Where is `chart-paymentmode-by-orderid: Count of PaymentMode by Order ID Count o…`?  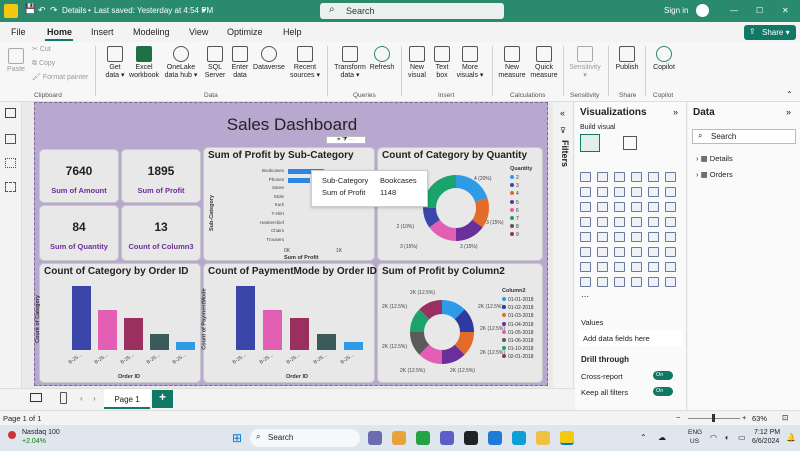
chart-paymentmode-by-orderid: Count of PaymentMode by Order ID Count o… is located at coordinates (289, 323).